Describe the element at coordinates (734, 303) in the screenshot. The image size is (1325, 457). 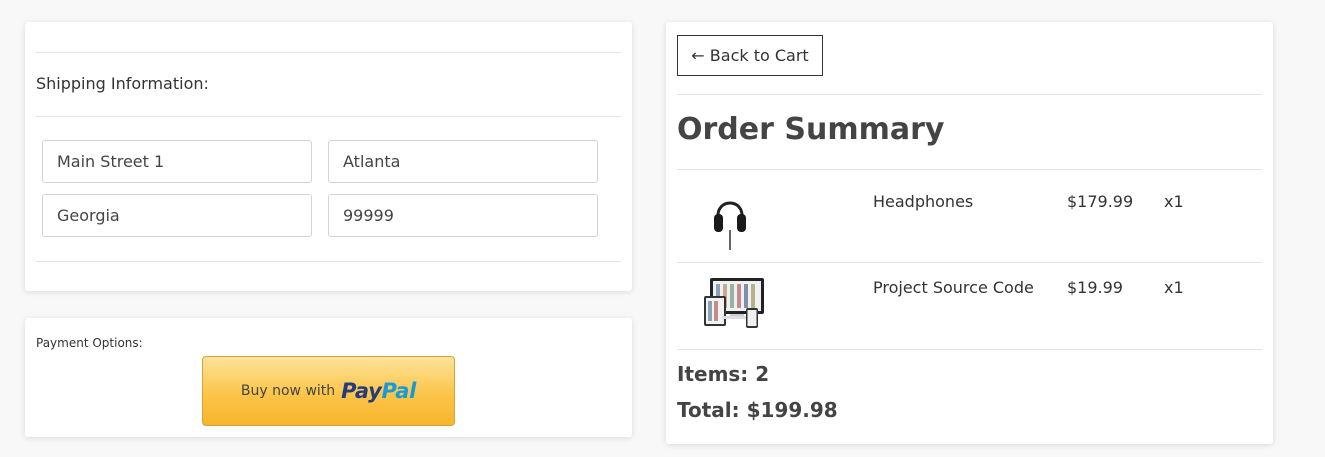
I see `devices-image` at that location.